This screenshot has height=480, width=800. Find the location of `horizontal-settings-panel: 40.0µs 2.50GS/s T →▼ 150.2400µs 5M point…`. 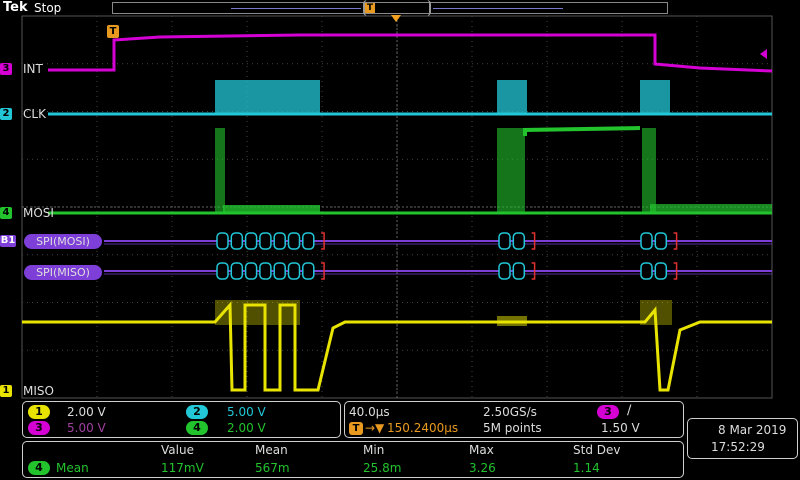

horizontal-settings-panel: 40.0µs 2.50GS/s T →▼ 150.2400µs 5M point… is located at coordinates (514, 419).